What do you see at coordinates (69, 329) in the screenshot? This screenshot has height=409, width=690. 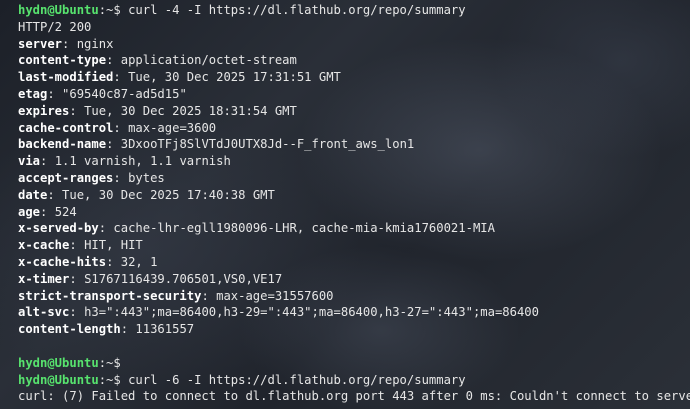 I see `header-name: content-length` at bounding box center [69, 329].